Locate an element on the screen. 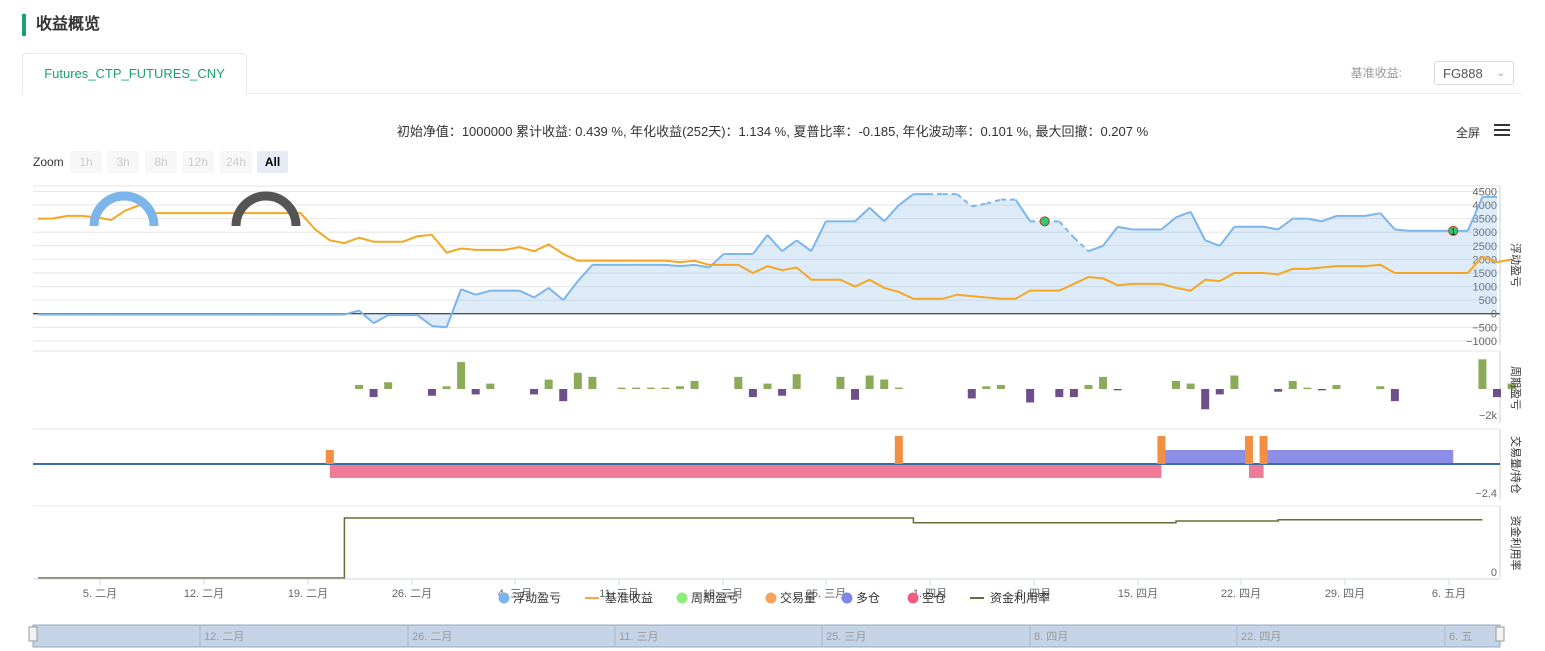 The image size is (1545, 651). y-axis-title-utilization: 资金利用率 is located at coordinates (1516, 543).